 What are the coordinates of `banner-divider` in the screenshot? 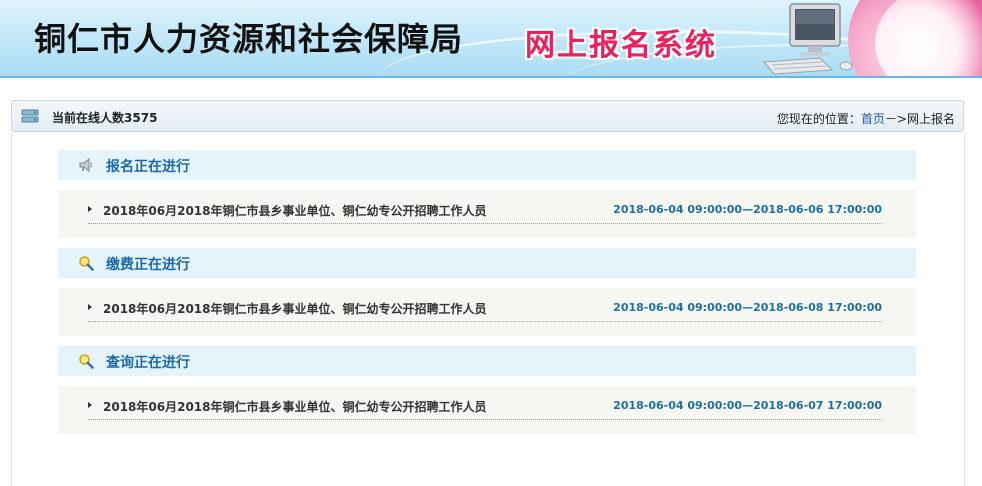 It's located at (491, 77).